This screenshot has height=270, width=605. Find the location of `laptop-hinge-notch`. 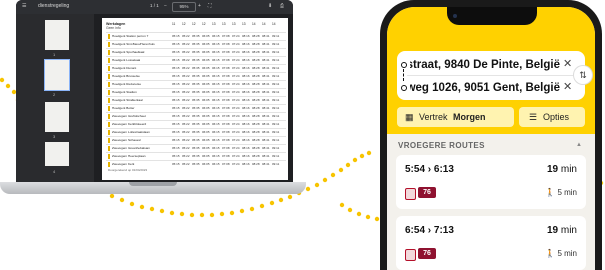

laptop-hinge-notch is located at coordinates (153, 184).